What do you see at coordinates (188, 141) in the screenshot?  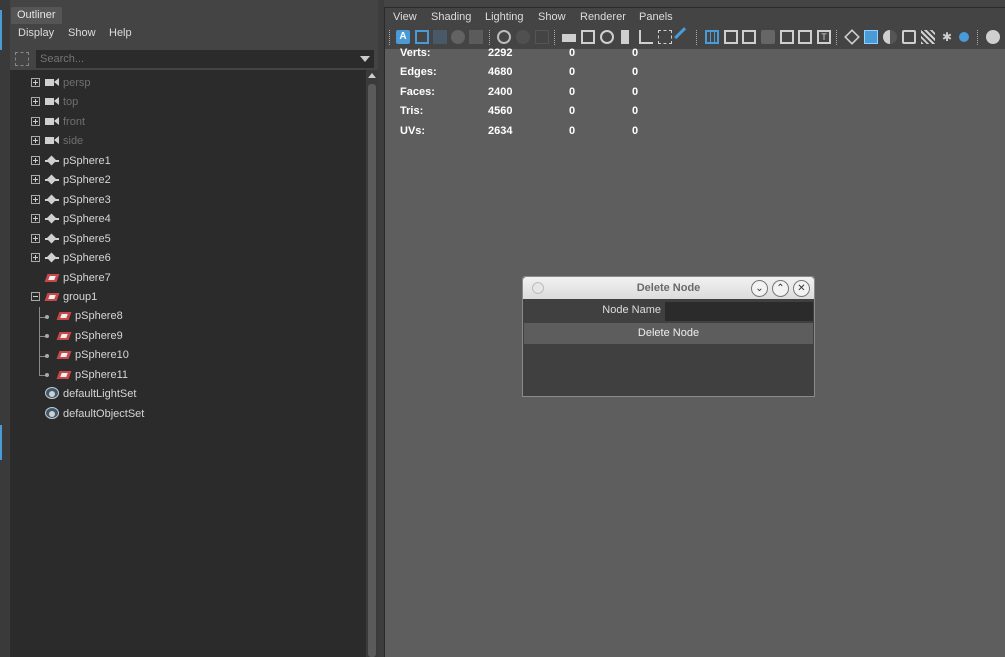 I see `outliner-item-side: side` at bounding box center [188, 141].